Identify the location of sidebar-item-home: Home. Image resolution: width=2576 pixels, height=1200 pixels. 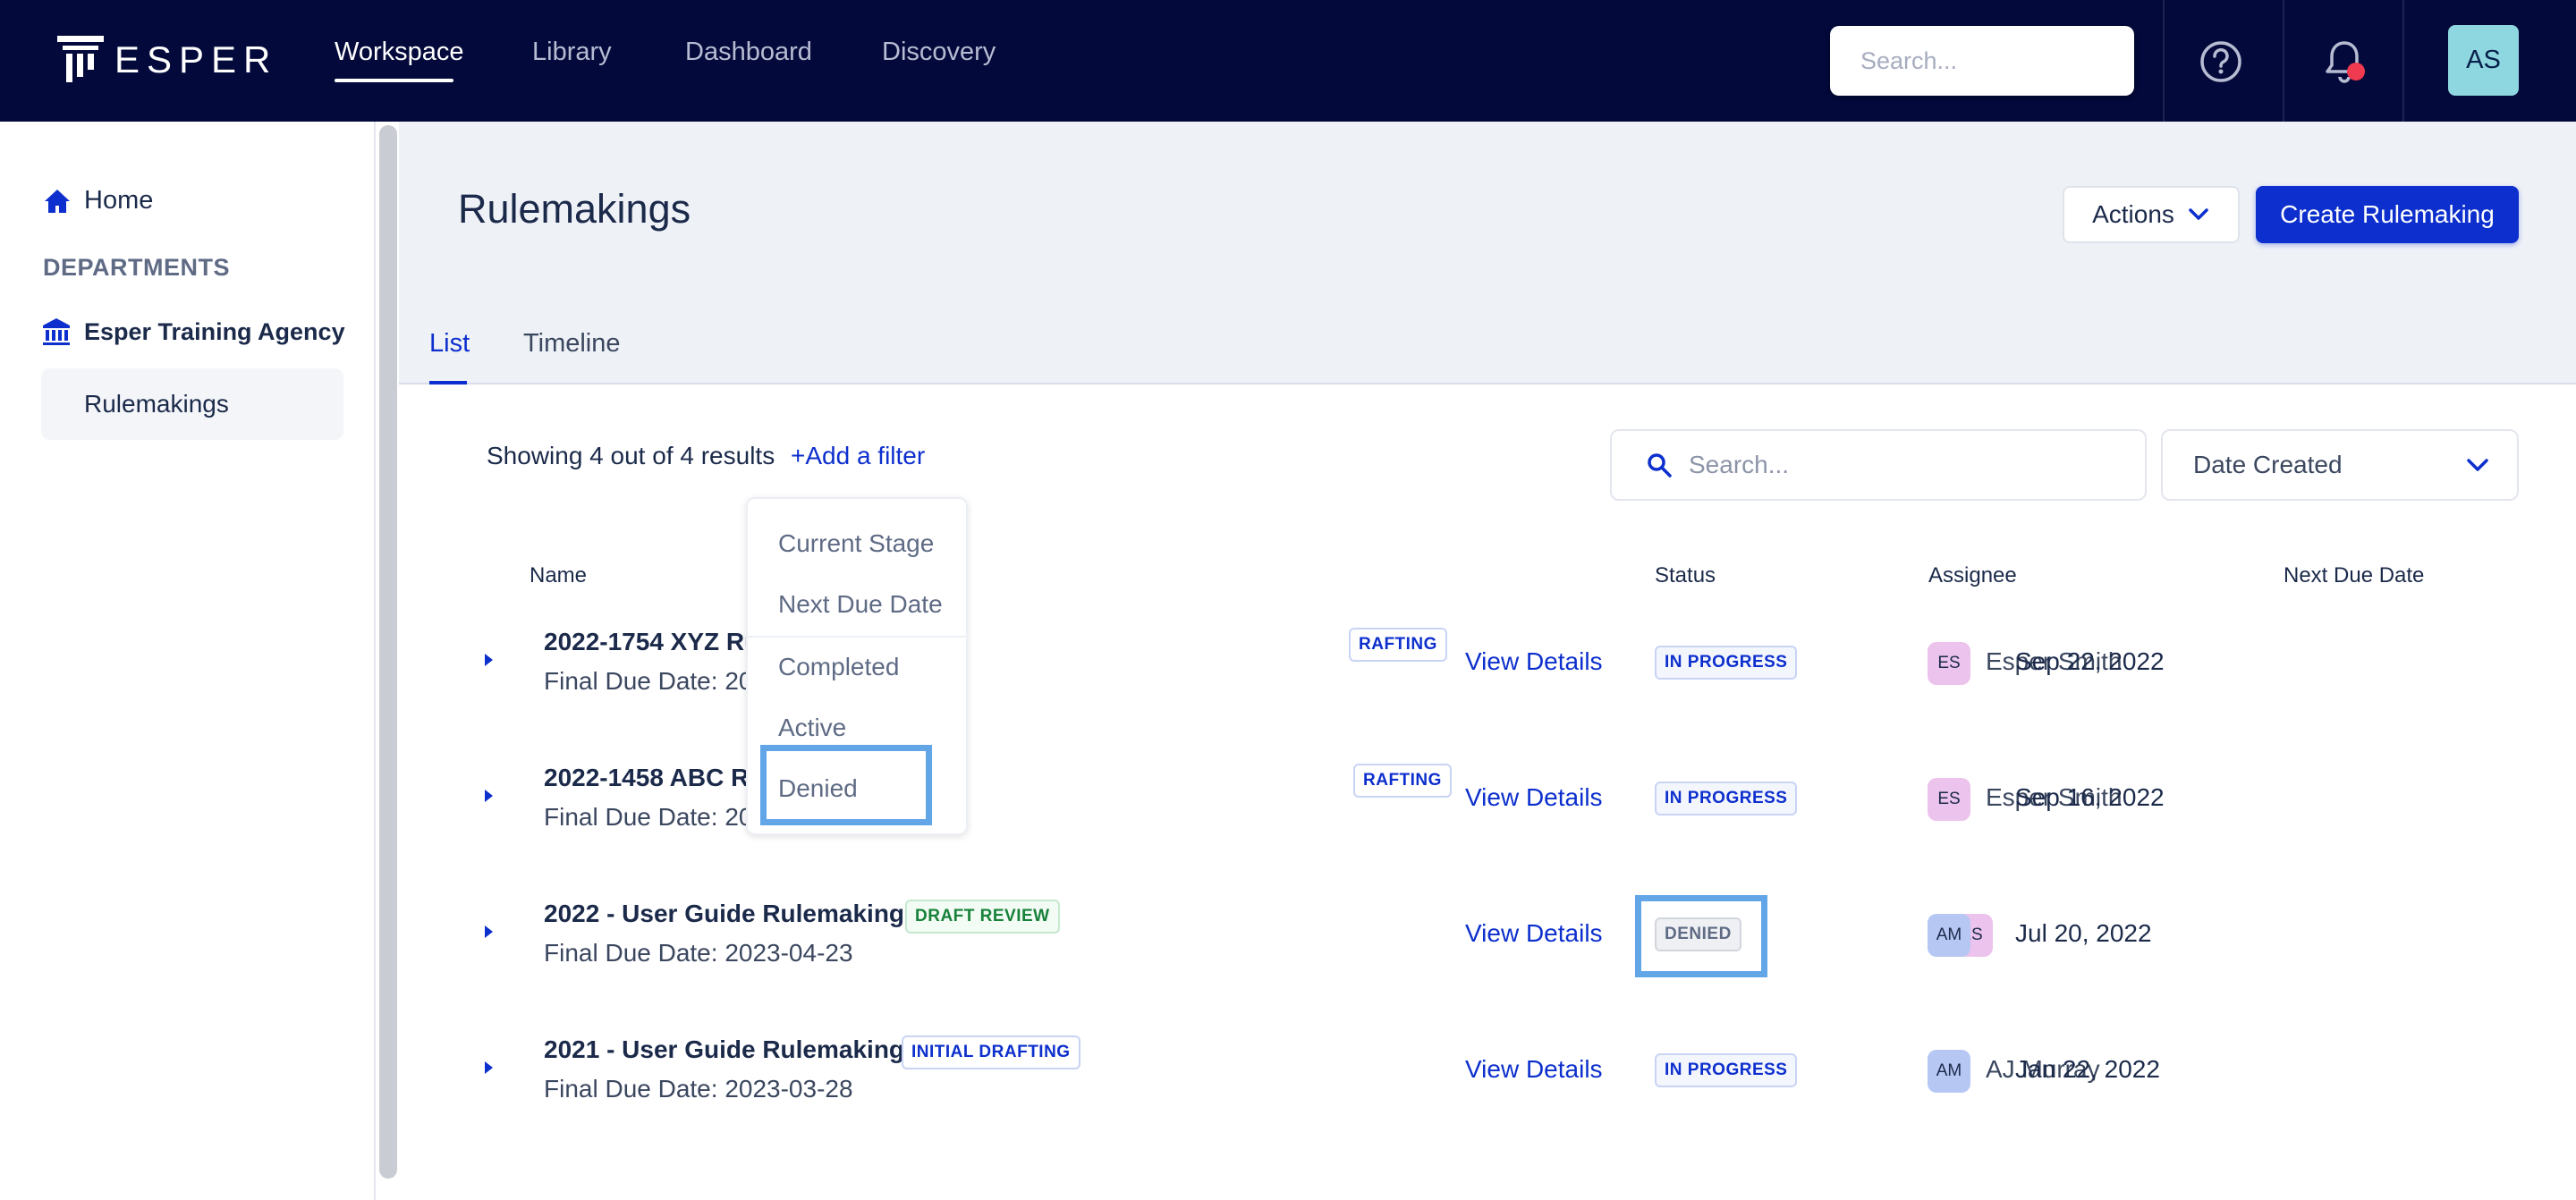
(98, 201).